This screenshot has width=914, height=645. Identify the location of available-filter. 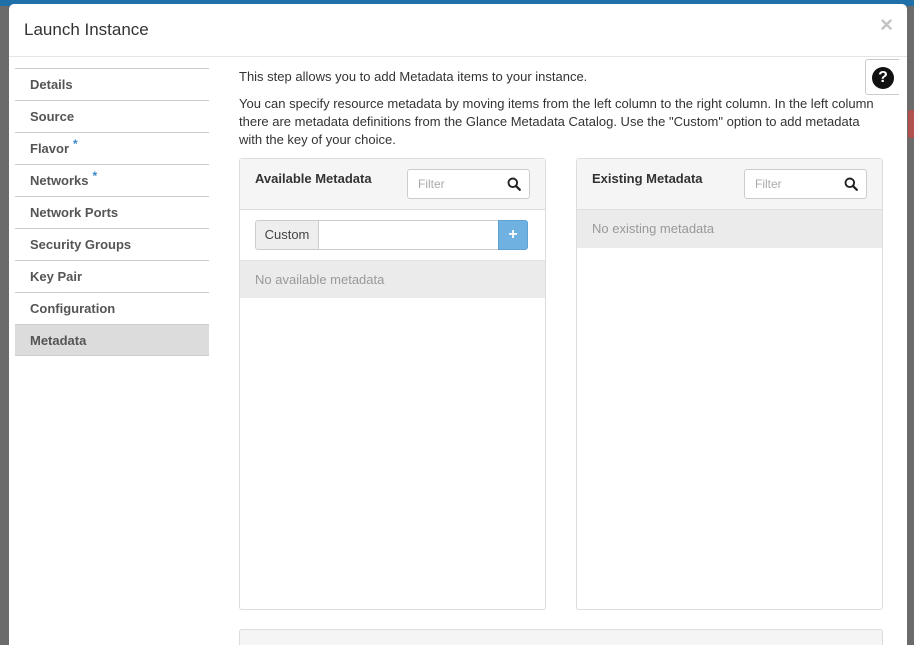
(468, 184).